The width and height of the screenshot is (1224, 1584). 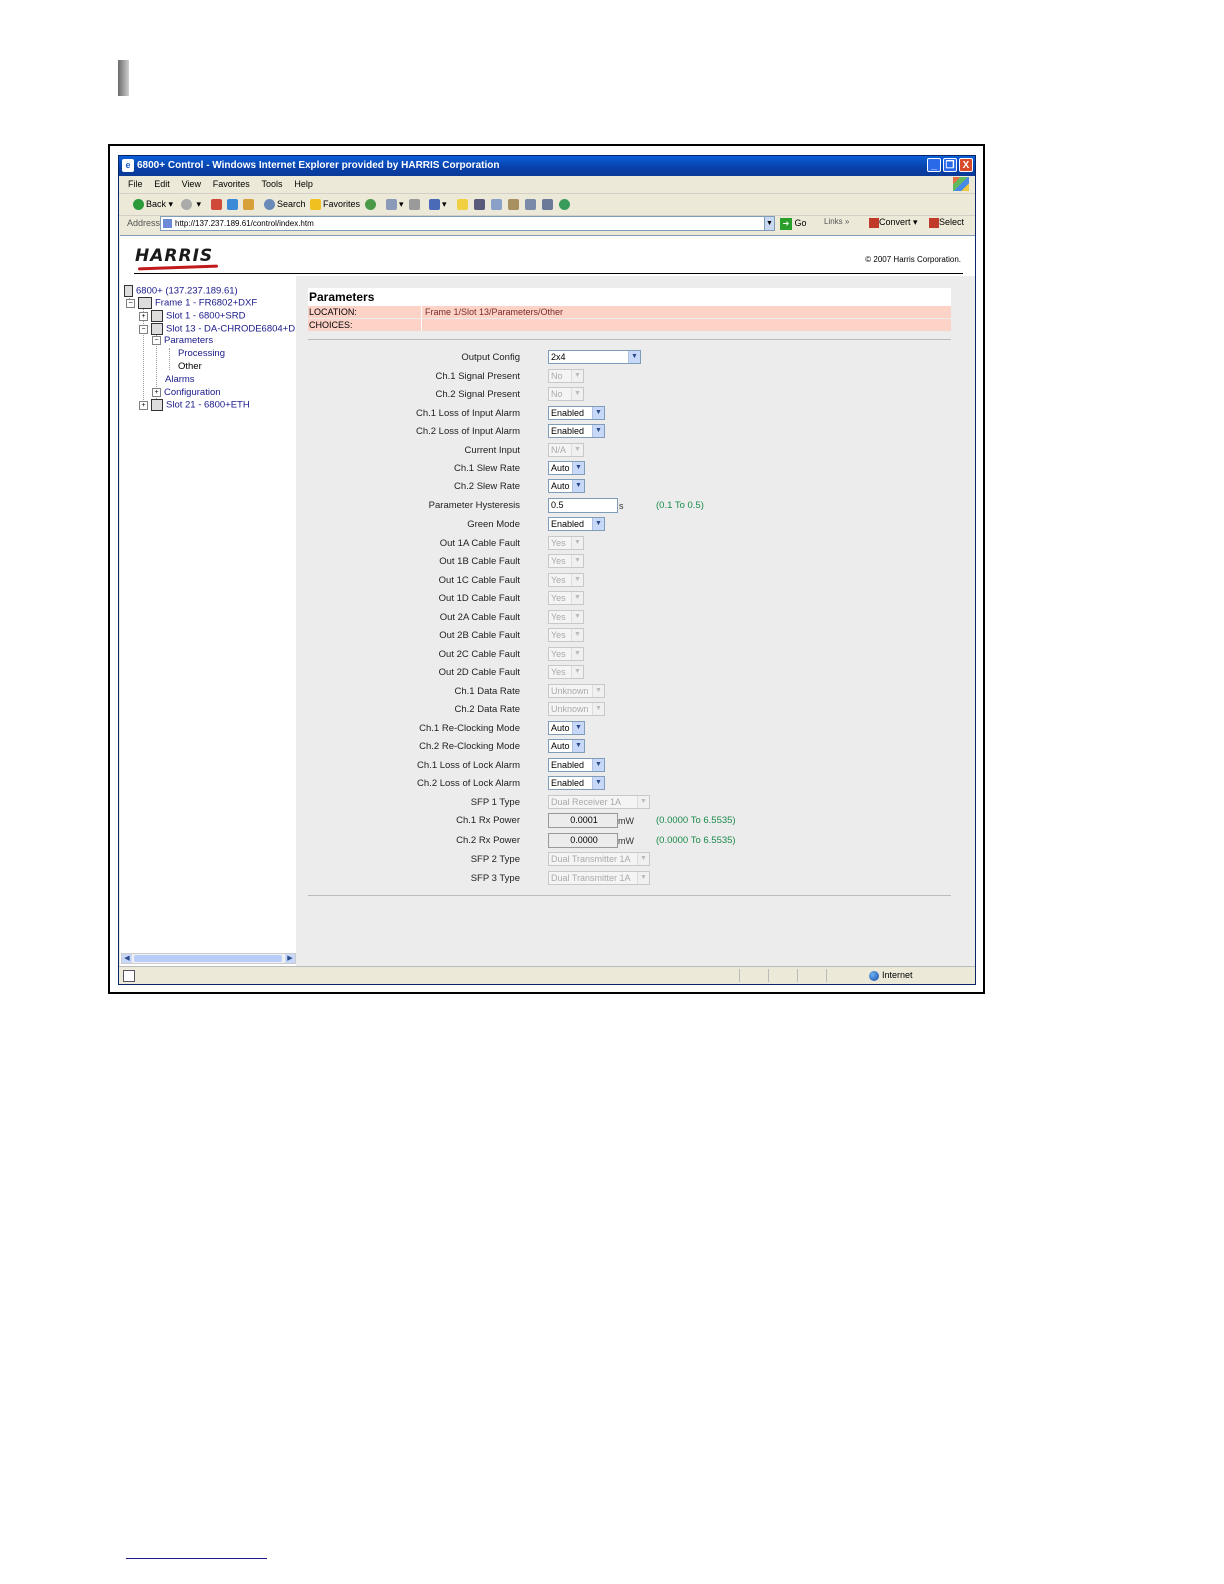 I want to click on tree-node-parameters: − Parameters, so click(x=182, y=341).